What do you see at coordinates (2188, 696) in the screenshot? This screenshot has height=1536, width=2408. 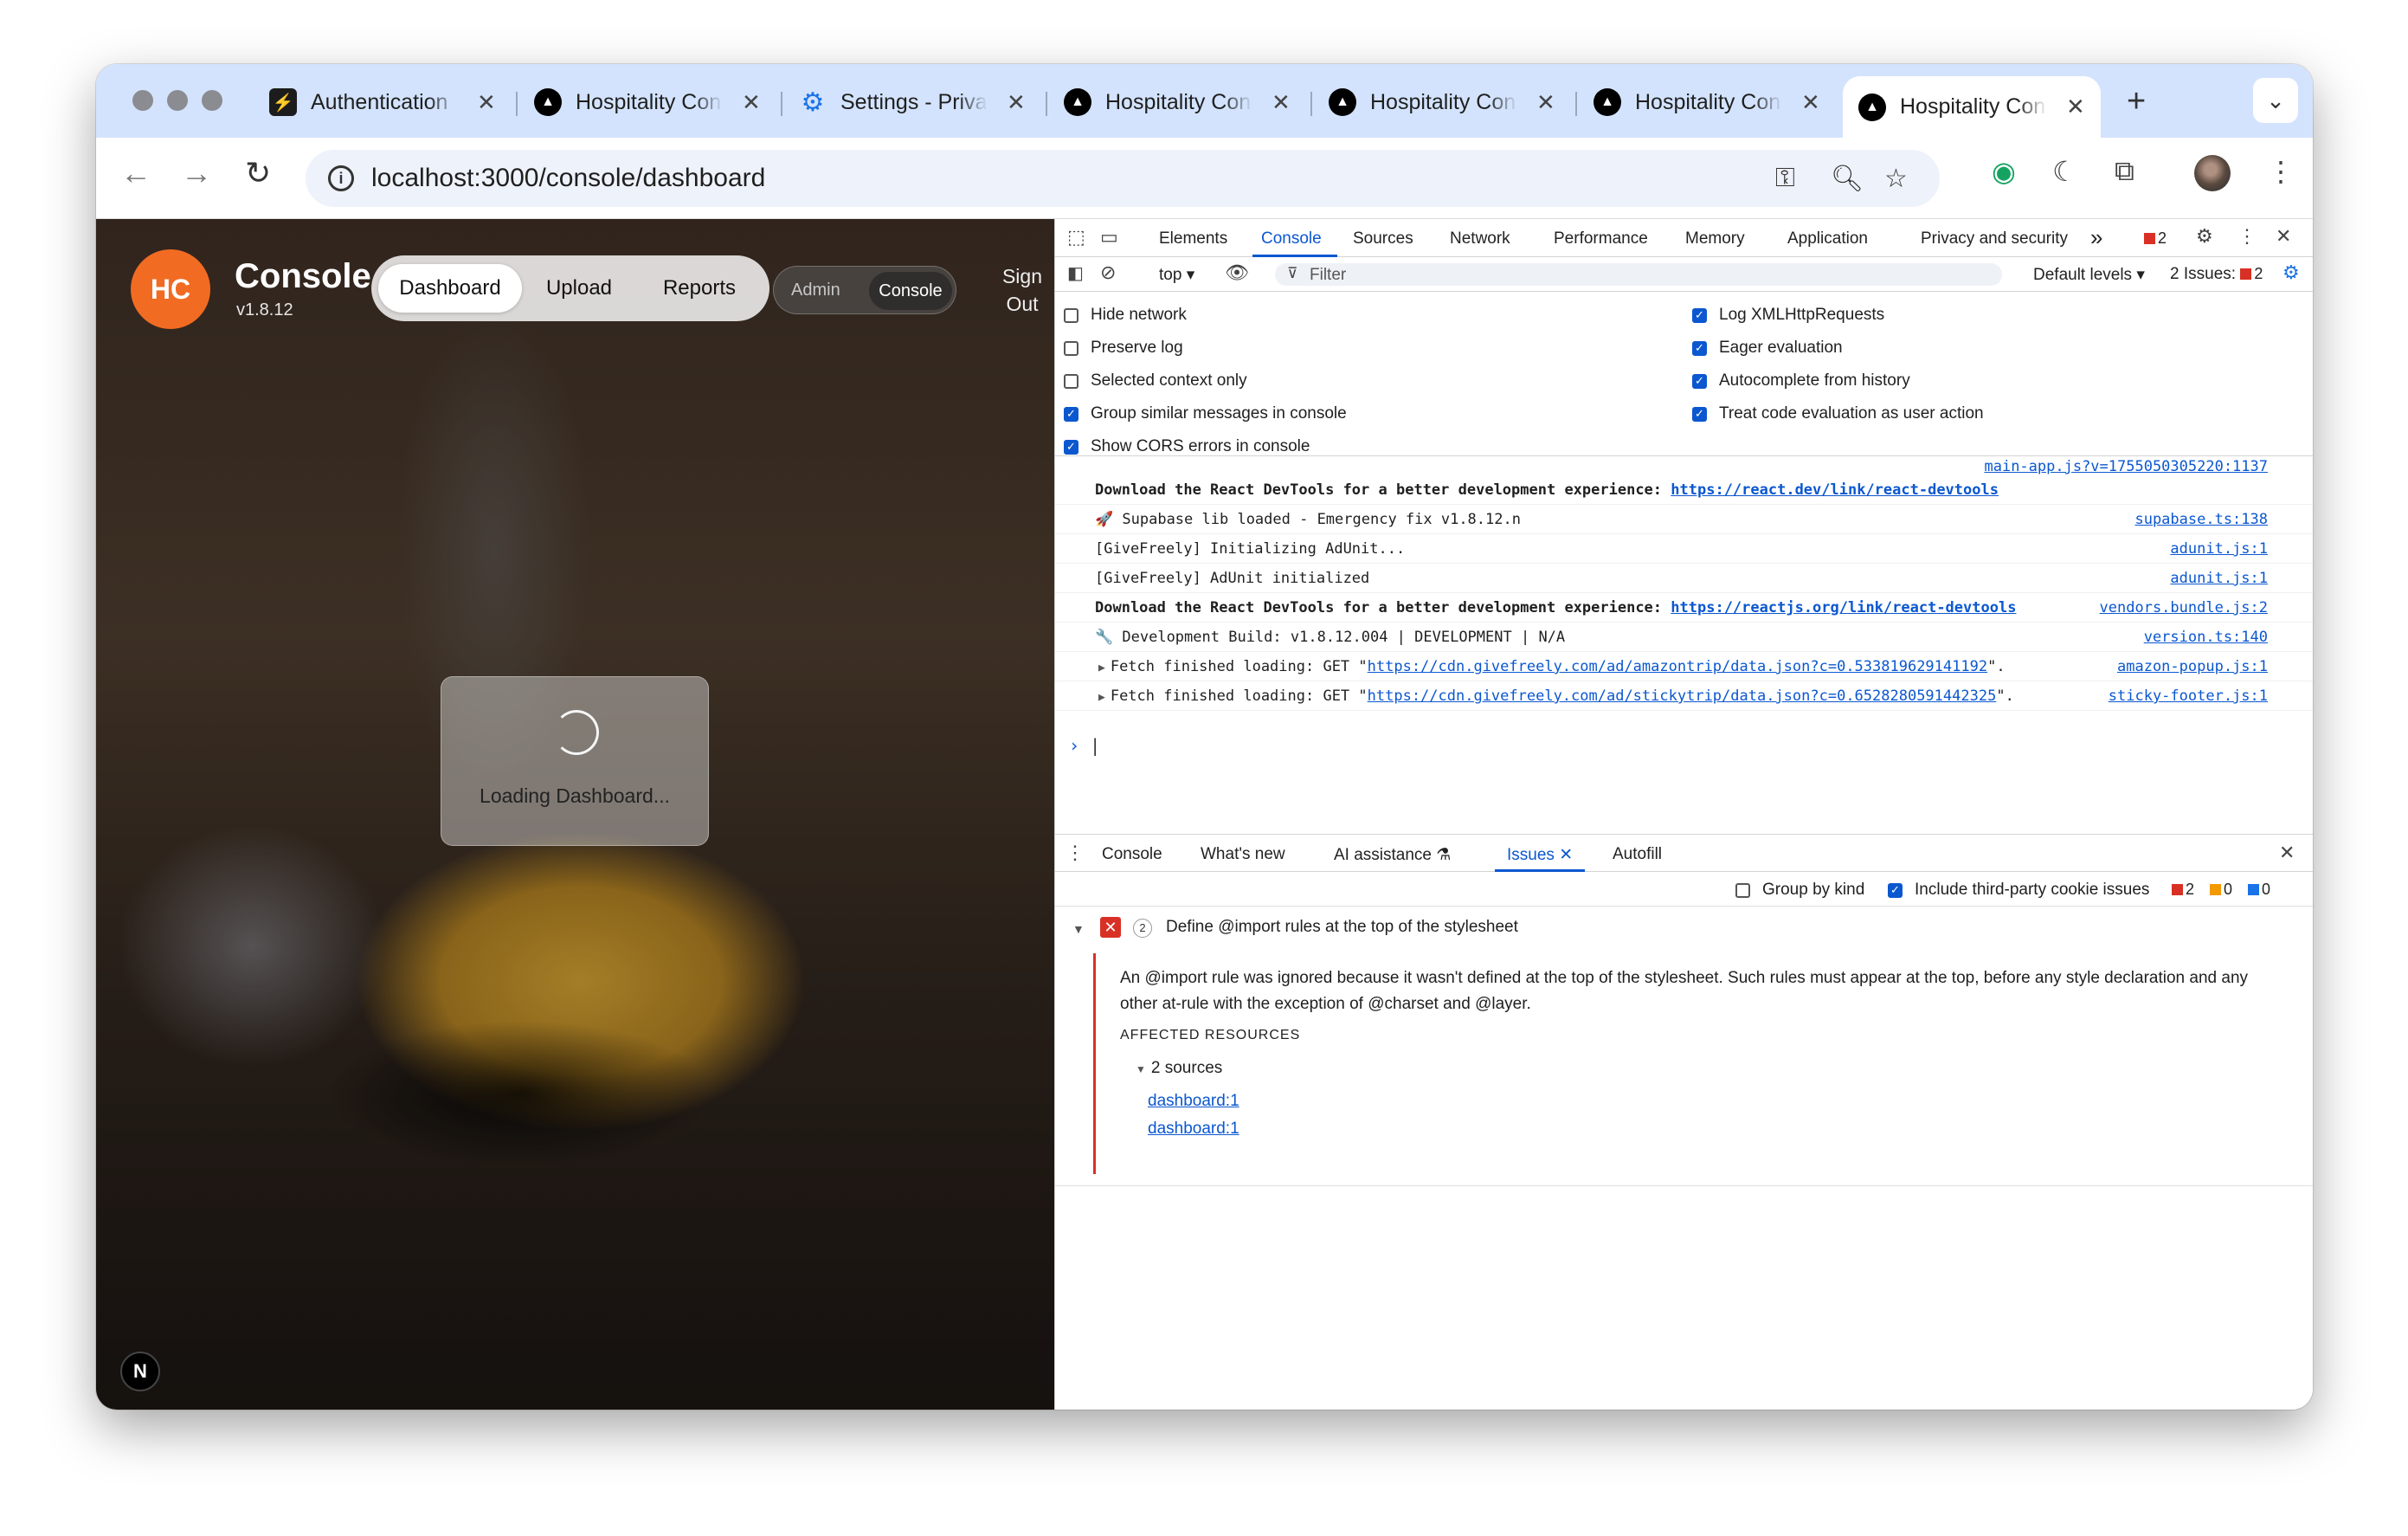 I see `log-source-link: sticky-footer.js:1` at bounding box center [2188, 696].